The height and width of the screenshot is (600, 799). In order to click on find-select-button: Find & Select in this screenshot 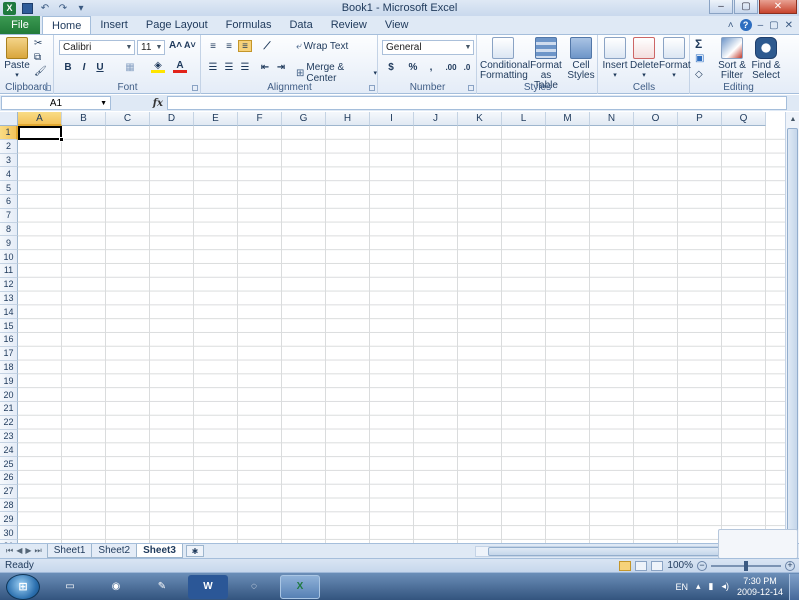, I will do `click(766, 59)`.